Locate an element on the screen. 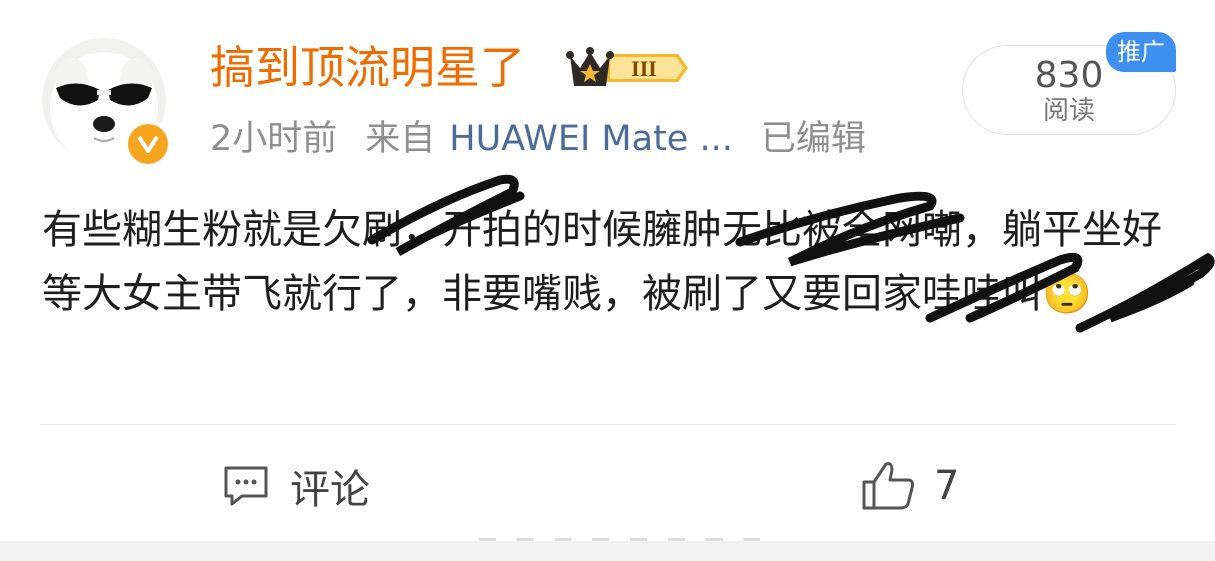 This screenshot has height=561, width=1215. verified-badge is located at coordinates (148, 144).